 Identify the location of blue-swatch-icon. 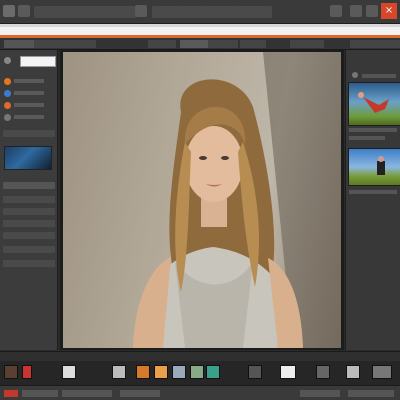
(7, 93).